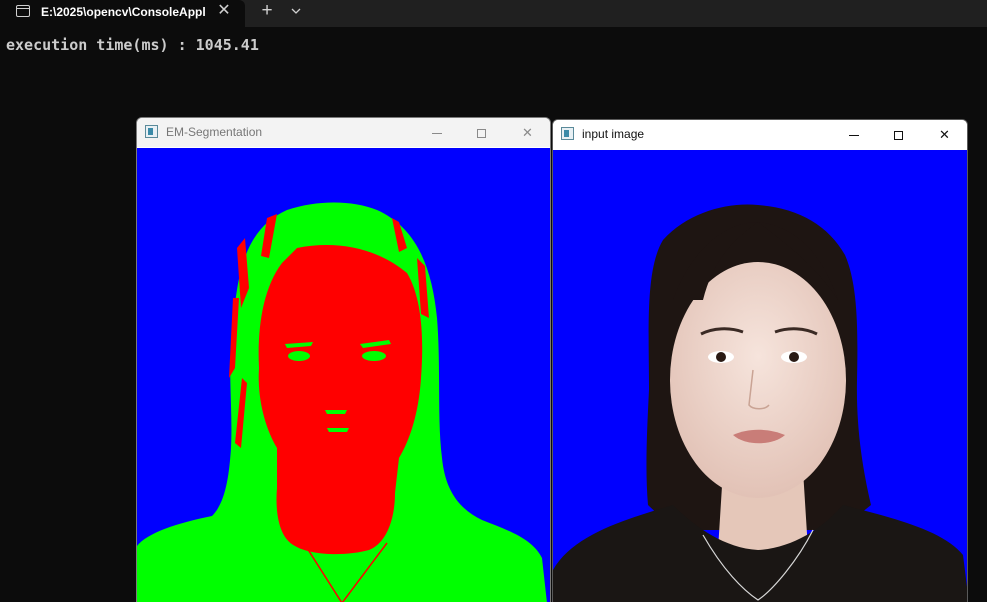  I want to click on window-title: input image, so click(613, 134).